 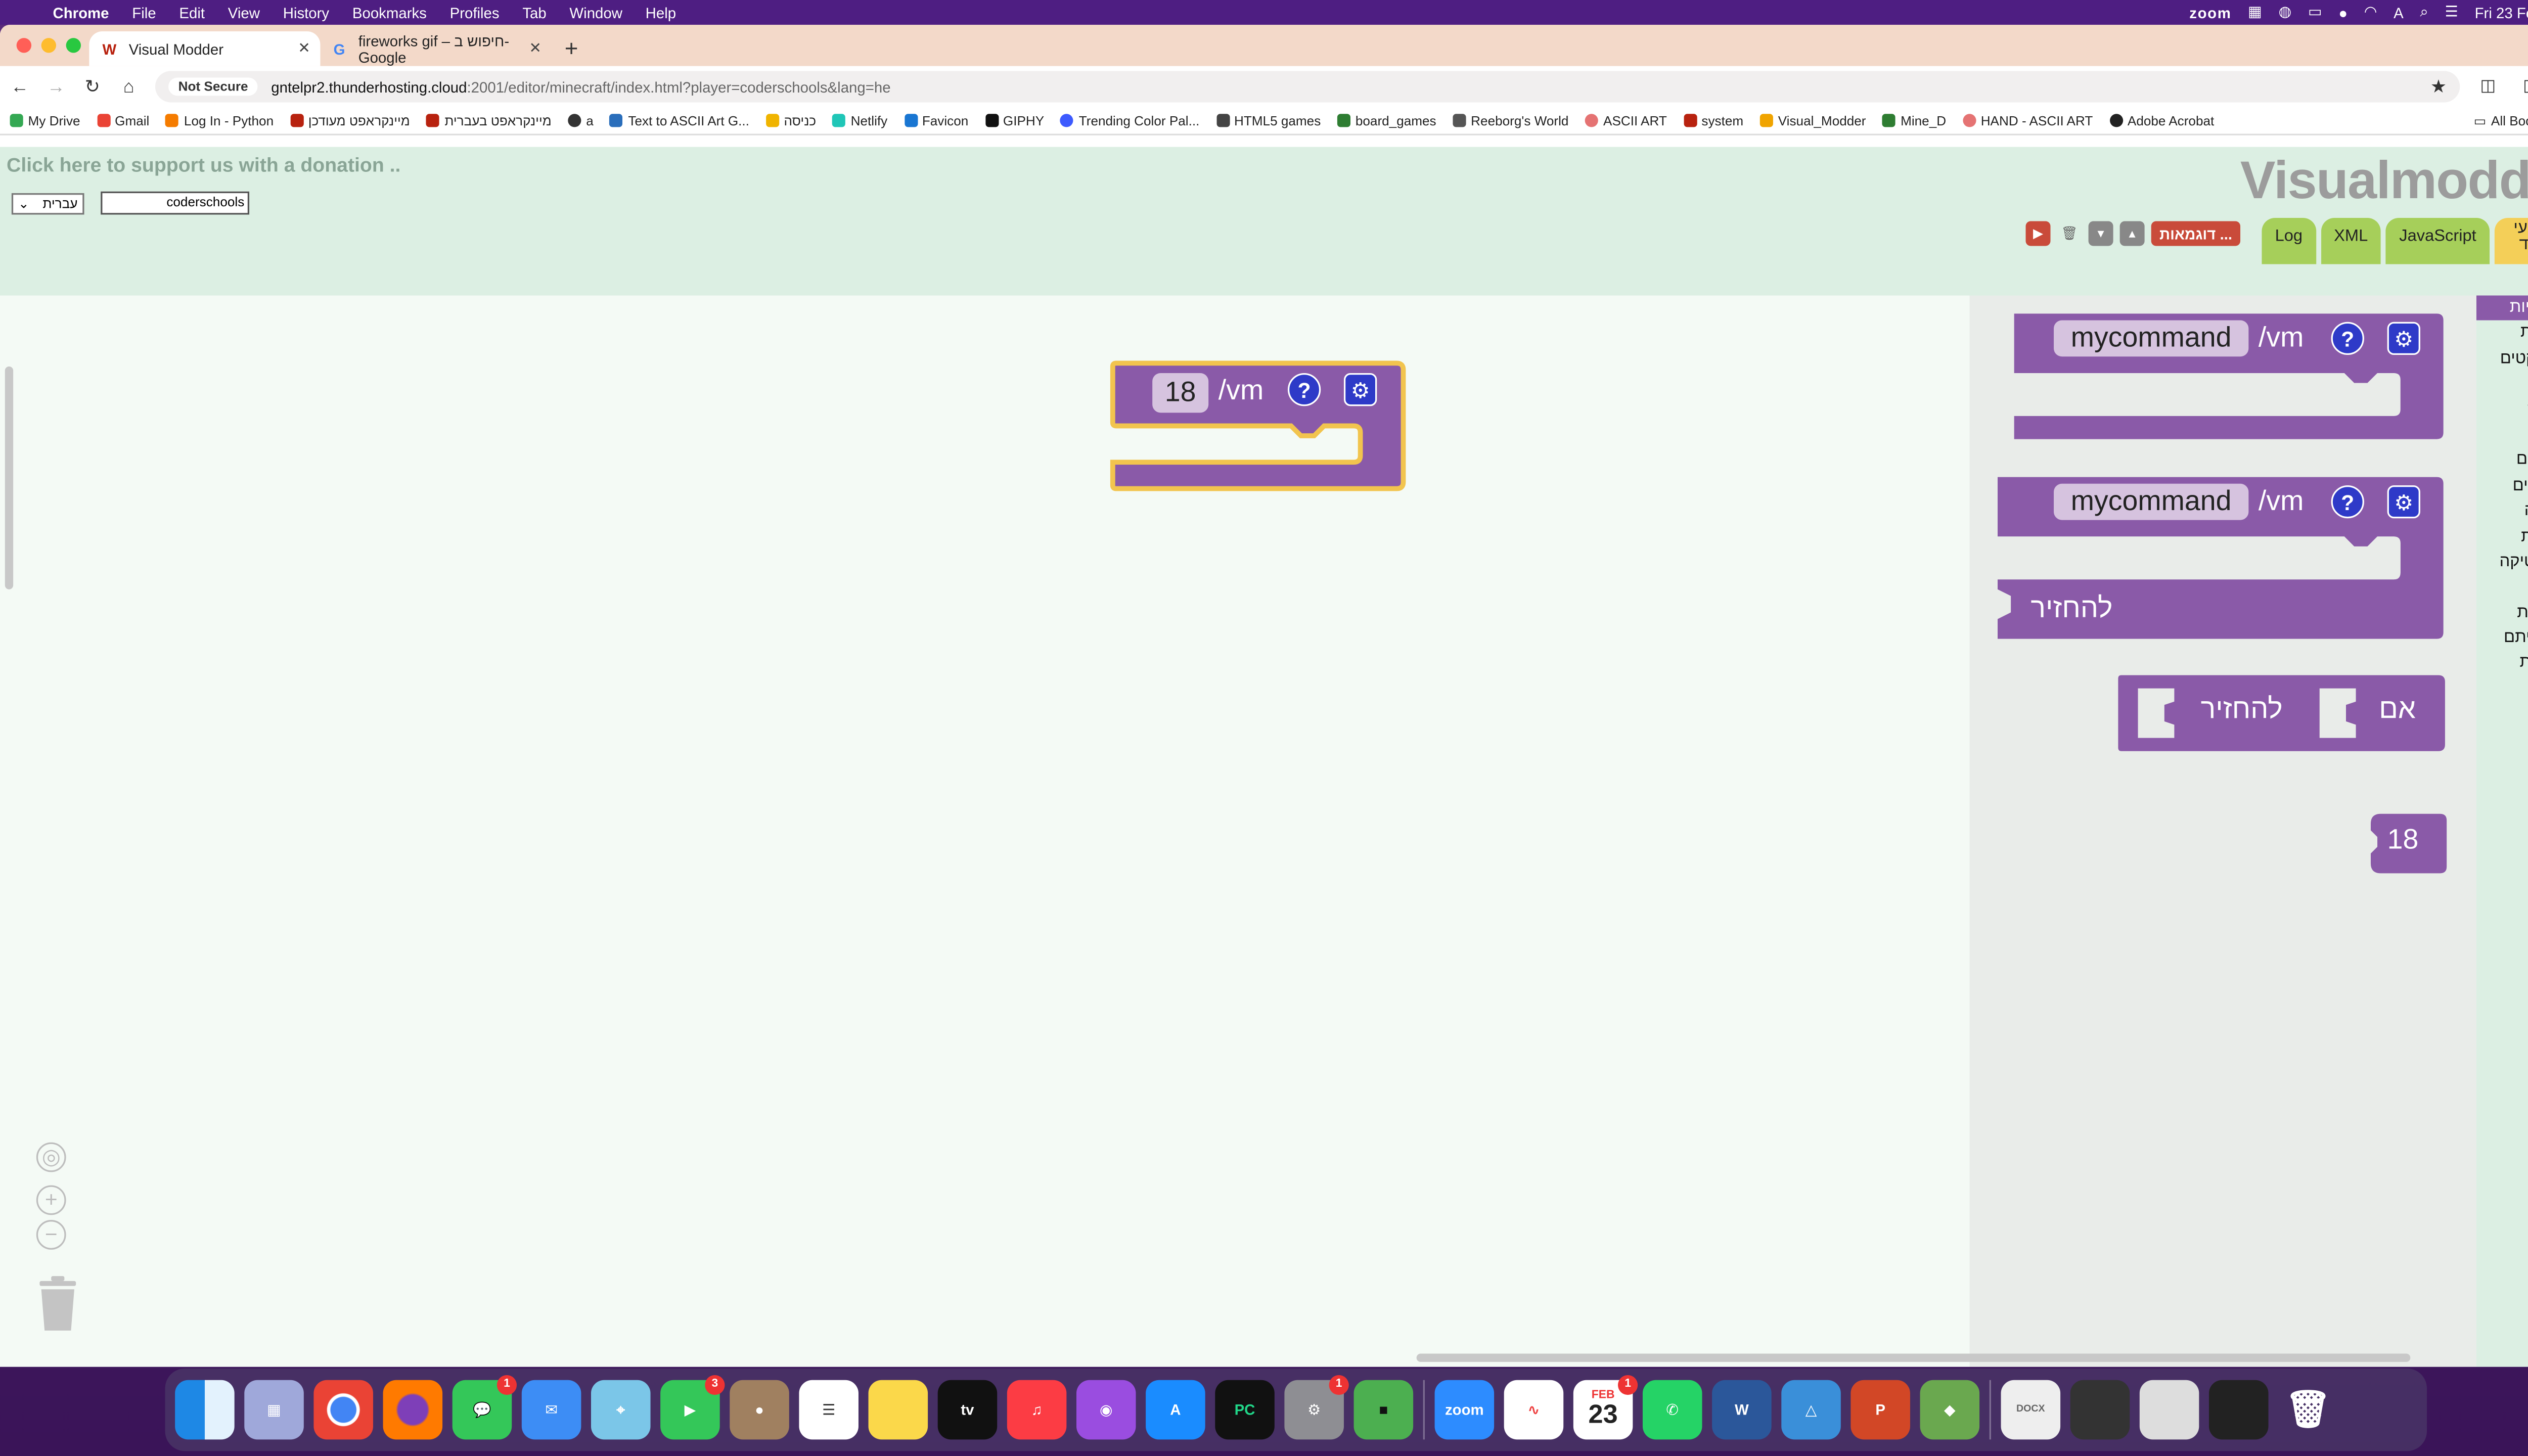 What do you see at coordinates (760, 1410) in the screenshot?
I see `contacts-icon: ●` at bounding box center [760, 1410].